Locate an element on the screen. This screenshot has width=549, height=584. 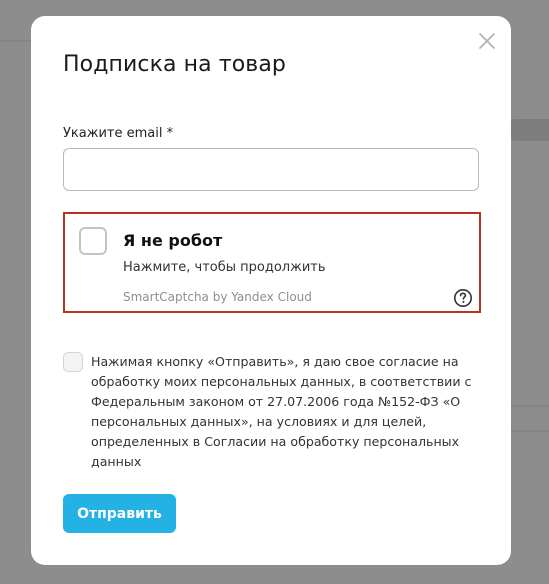
modal-title: Подписка на товар is located at coordinates (174, 64).